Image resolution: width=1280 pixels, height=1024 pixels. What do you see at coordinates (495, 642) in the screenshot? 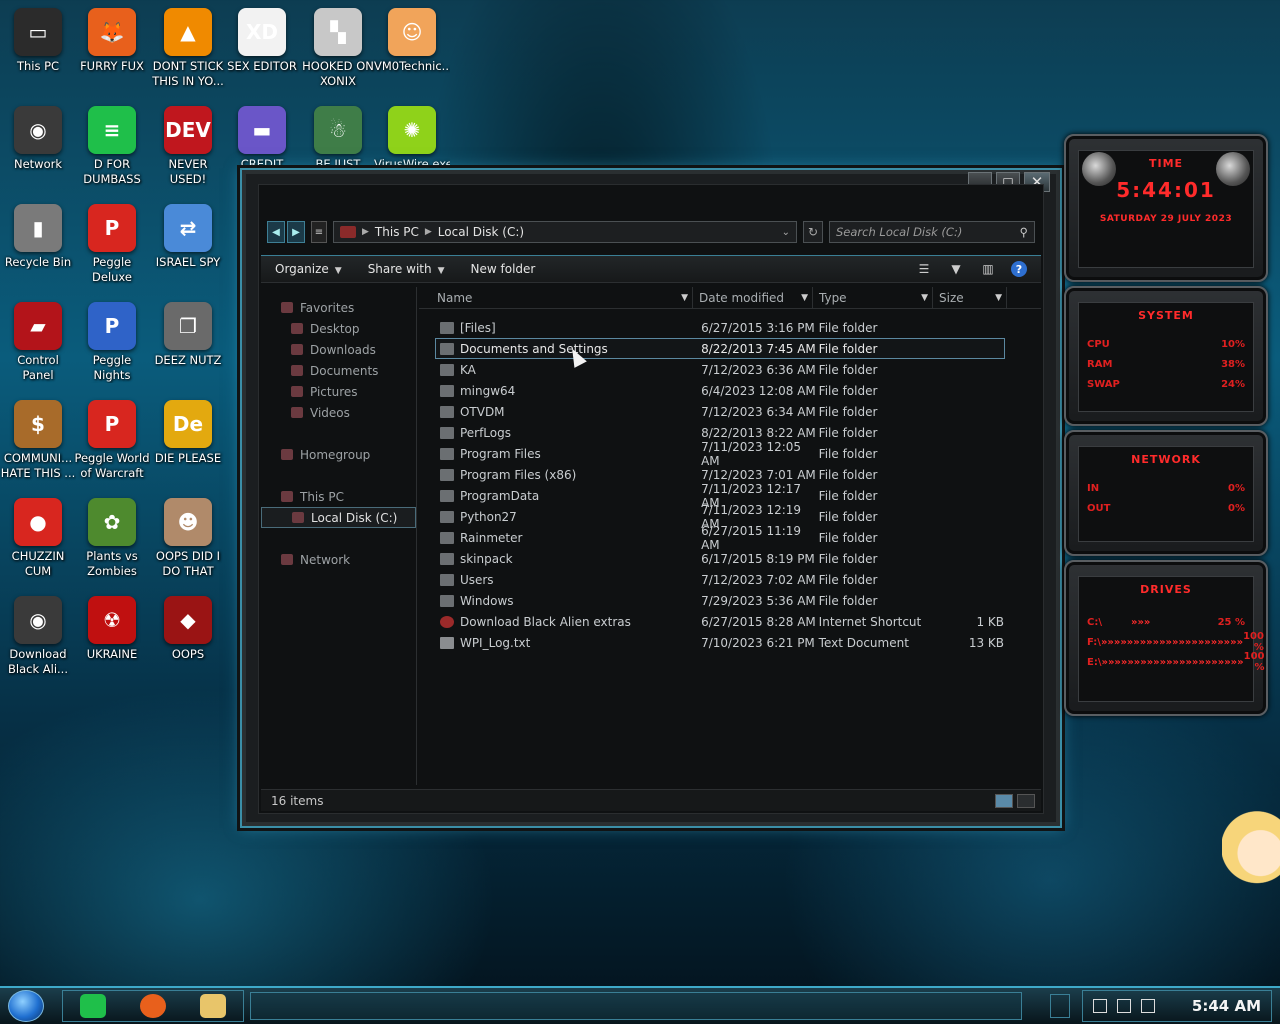
I see `file-name: WPI_Log.txt` at bounding box center [495, 642].